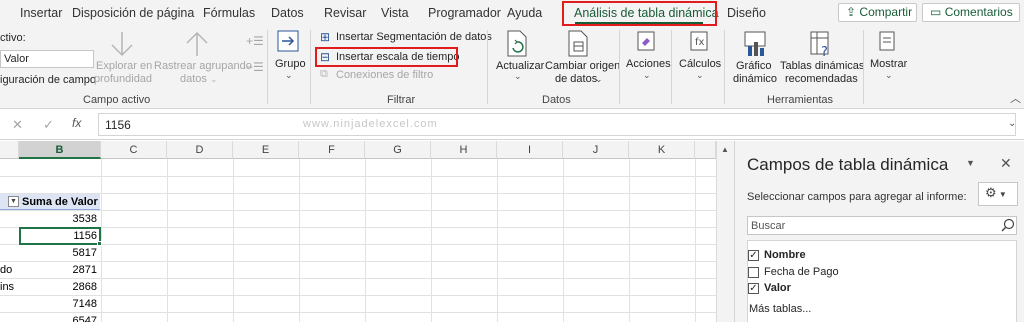  I want to click on column-header-f: F, so click(332, 150).